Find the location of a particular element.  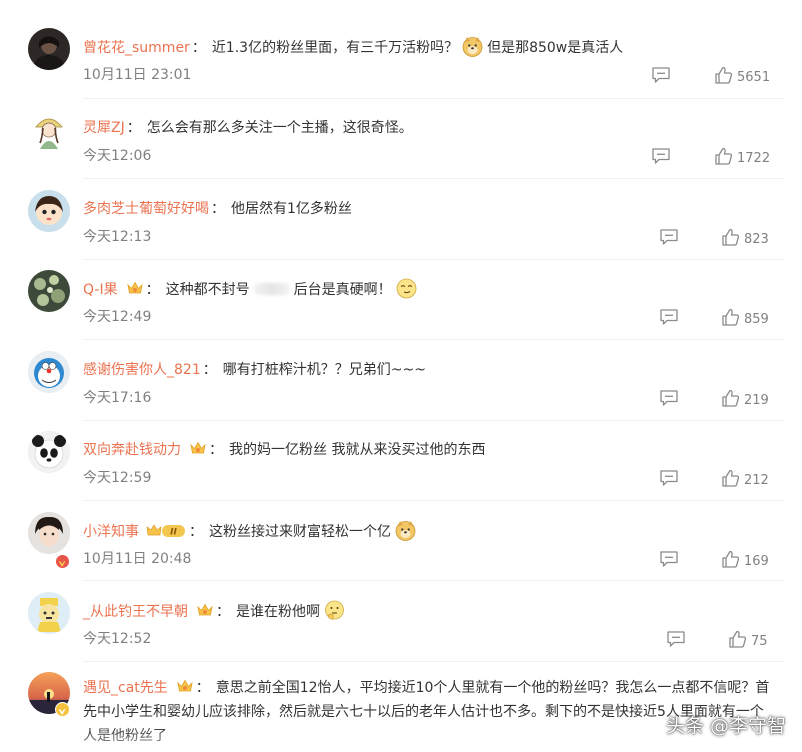

like-count: 5651 is located at coordinates (754, 77).